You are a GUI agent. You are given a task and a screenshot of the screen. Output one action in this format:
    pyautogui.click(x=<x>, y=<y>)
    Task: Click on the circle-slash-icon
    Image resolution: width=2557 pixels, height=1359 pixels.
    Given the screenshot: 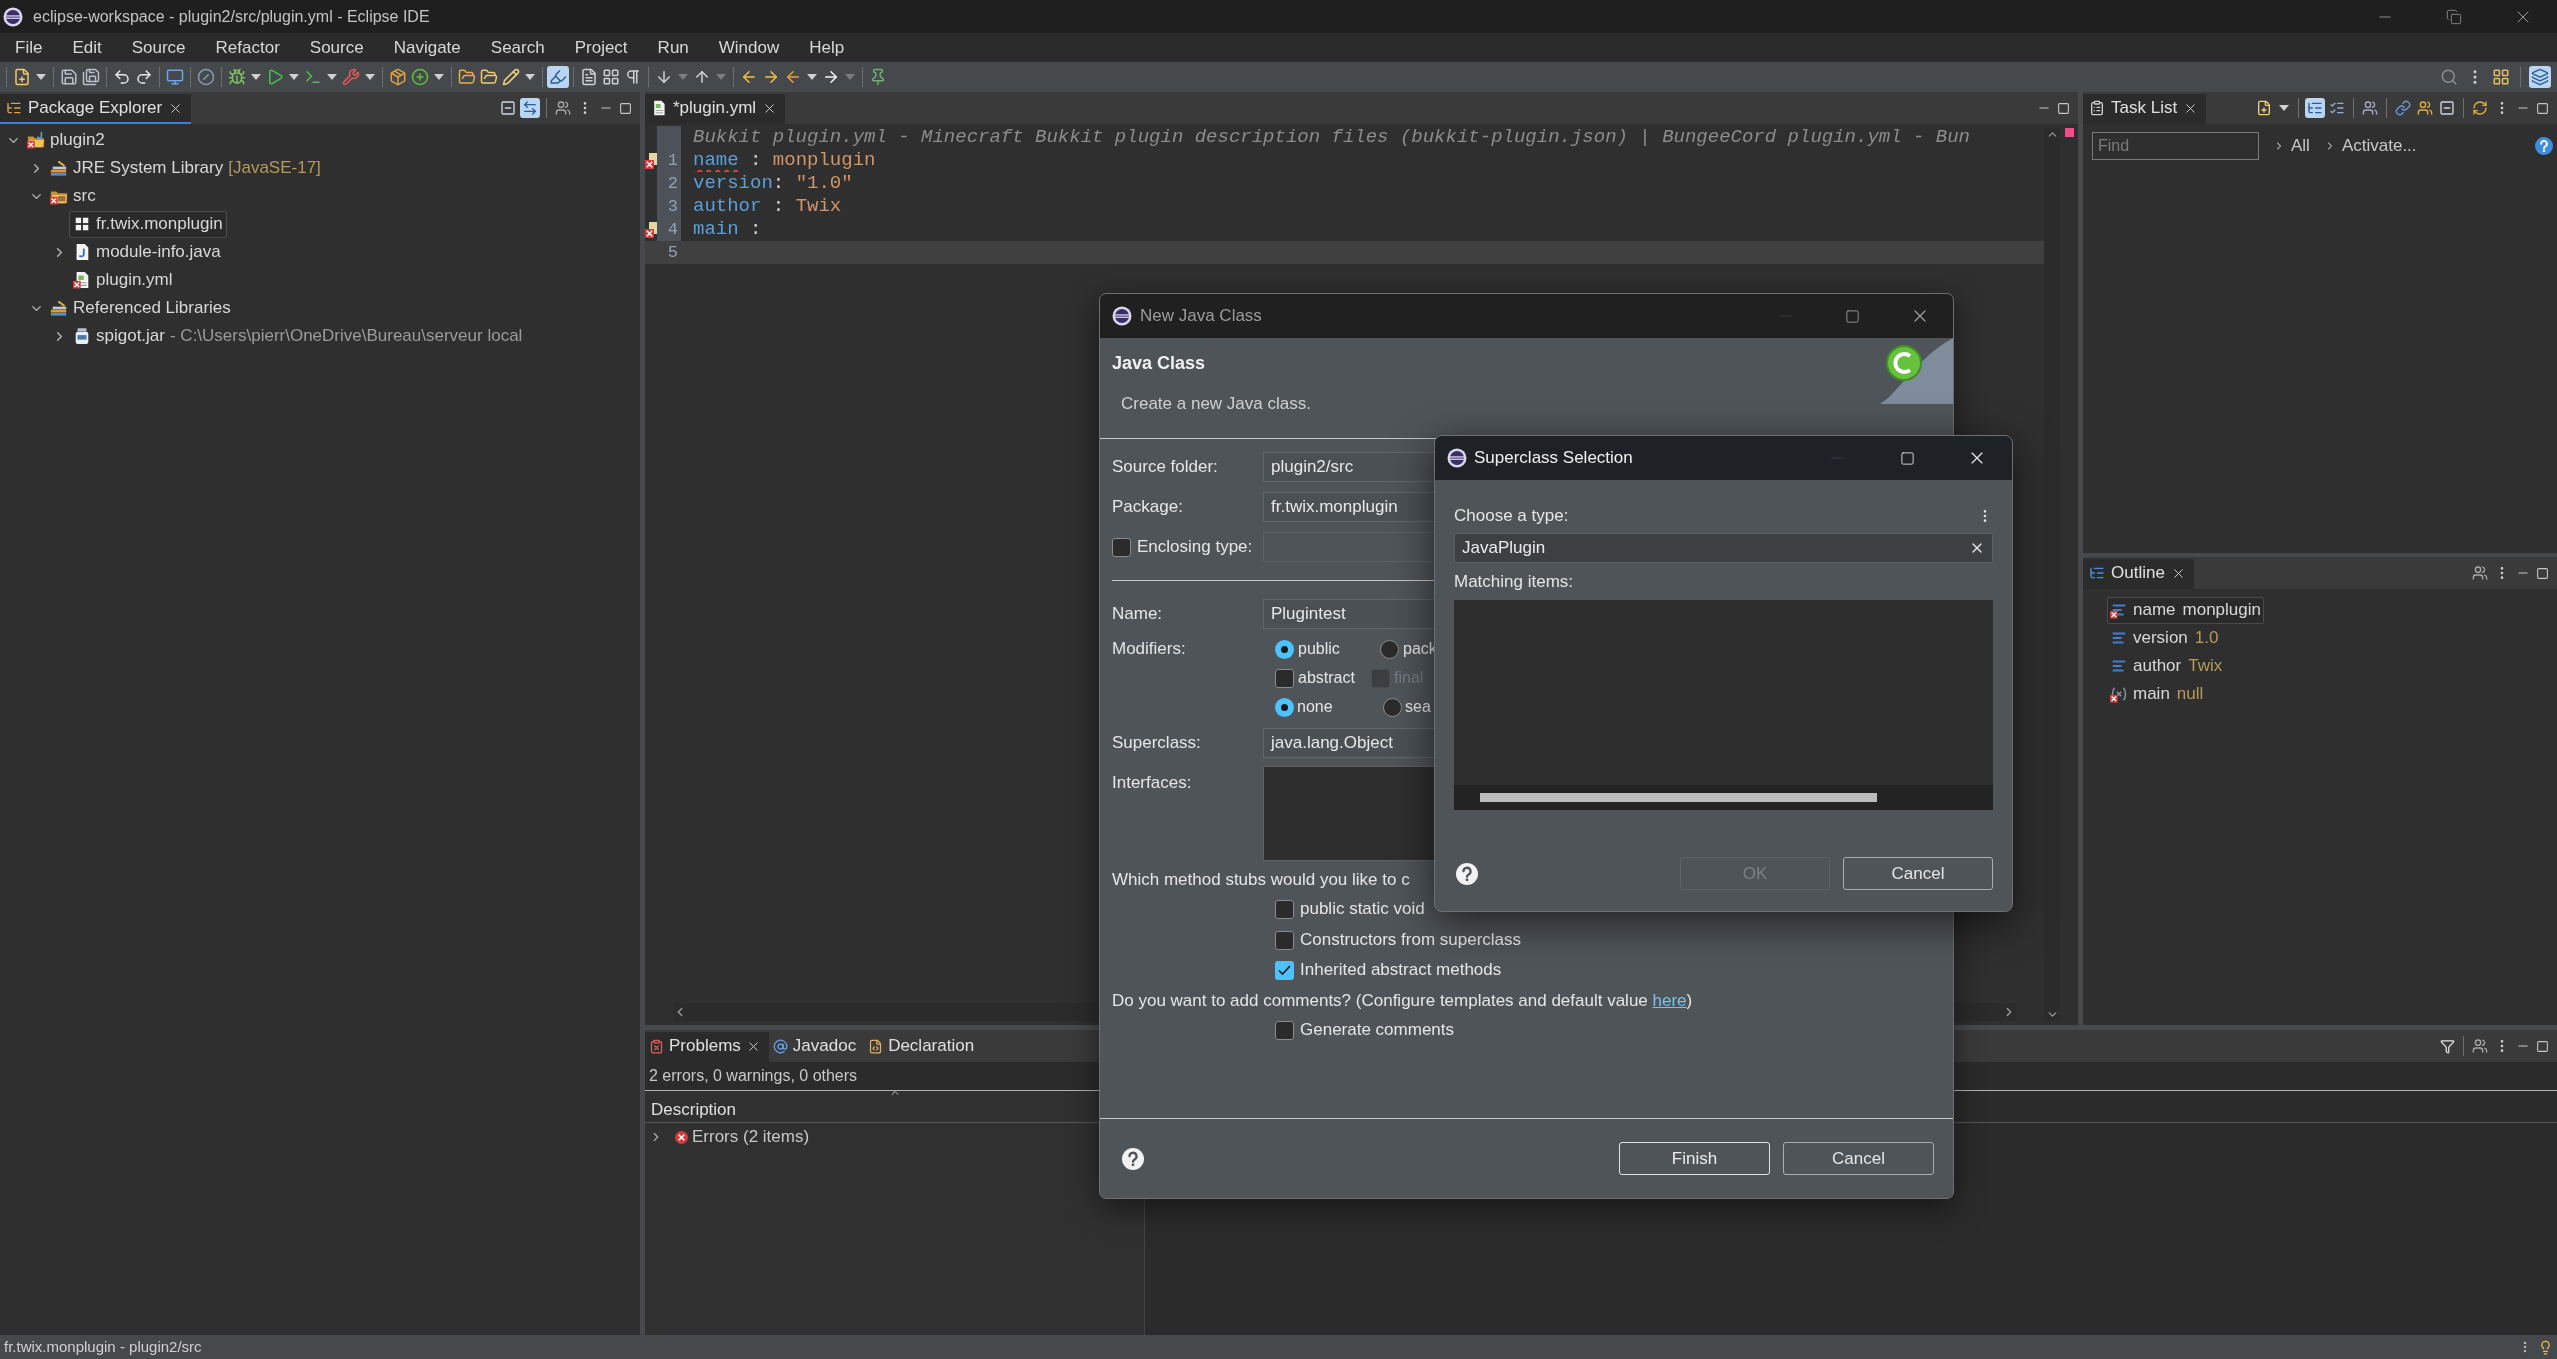 What is the action you would take?
    pyautogui.click(x=206, y=77)
    